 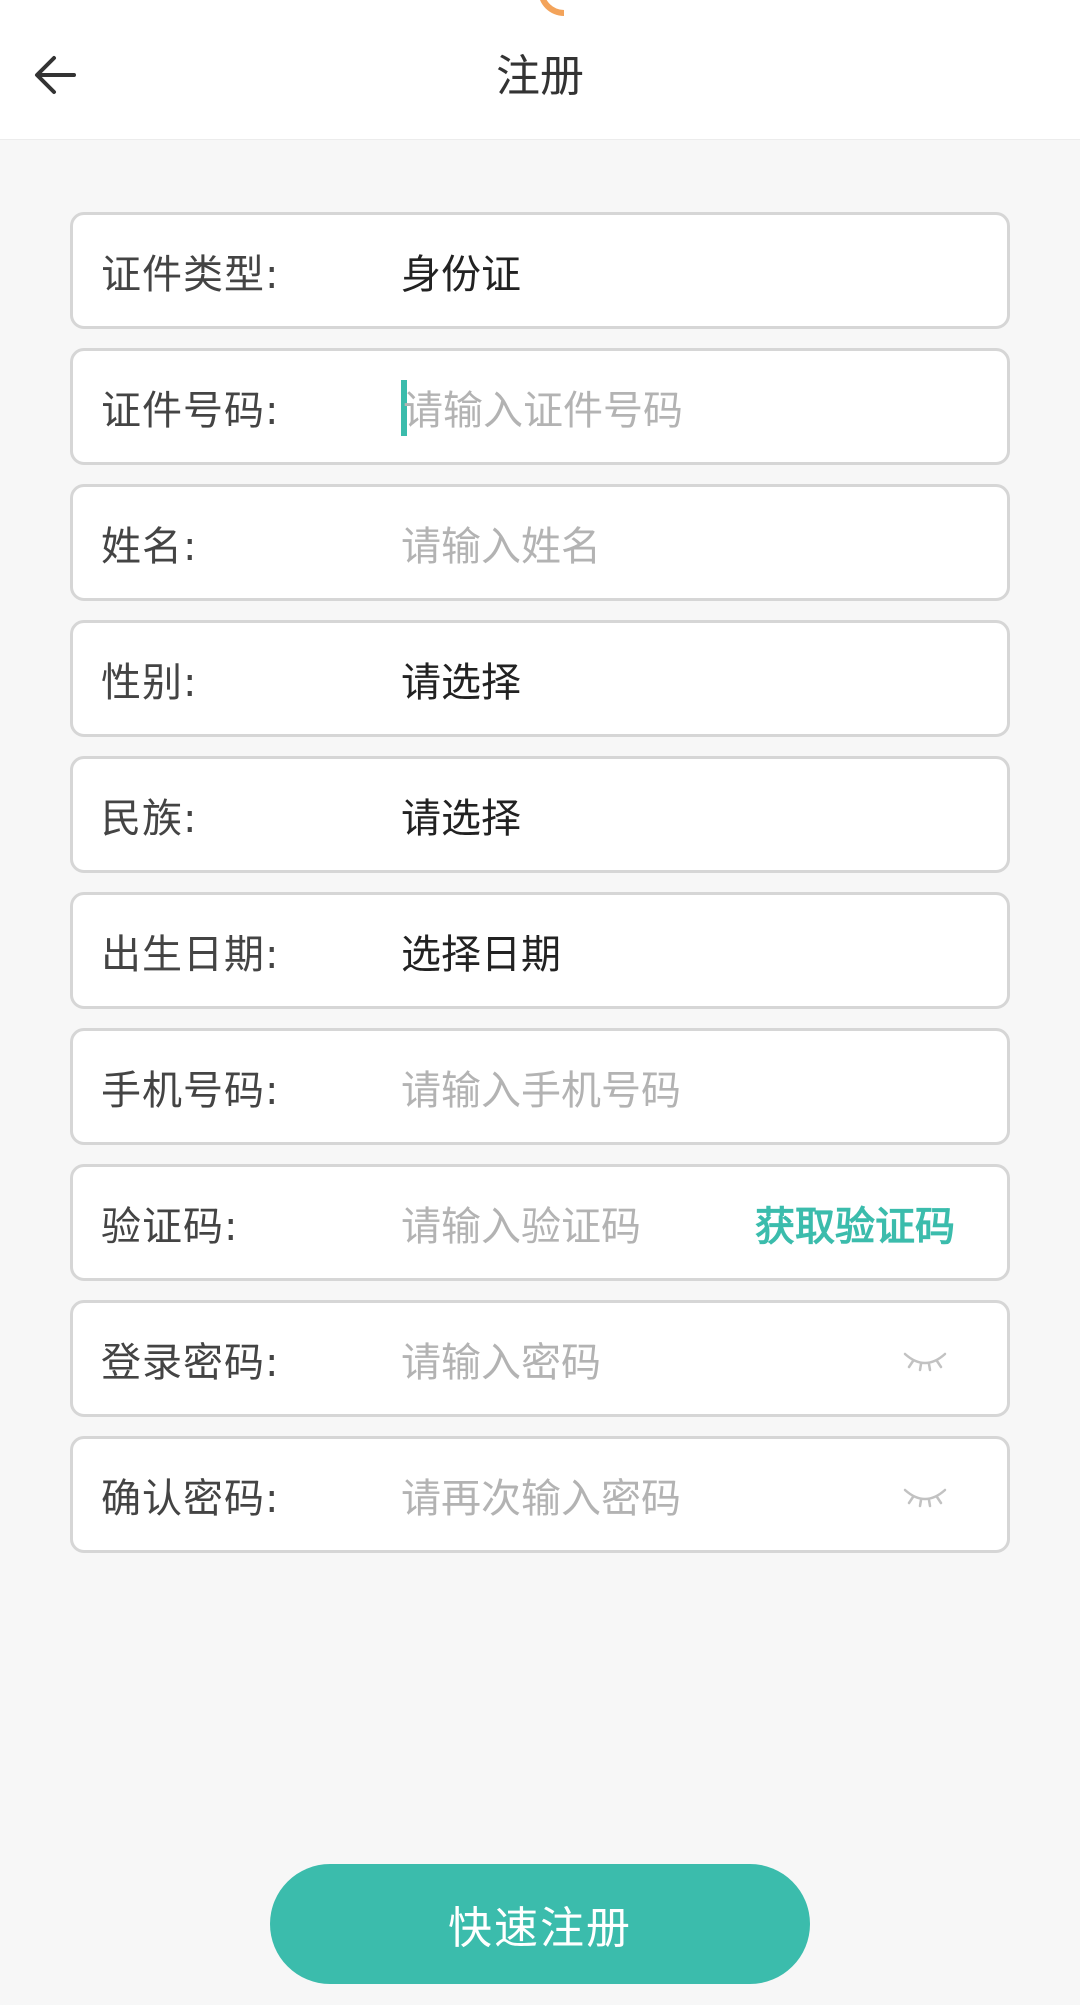 I want to click on confirm-password-input: 请再次输入密码, so click(x=541, y=1494).